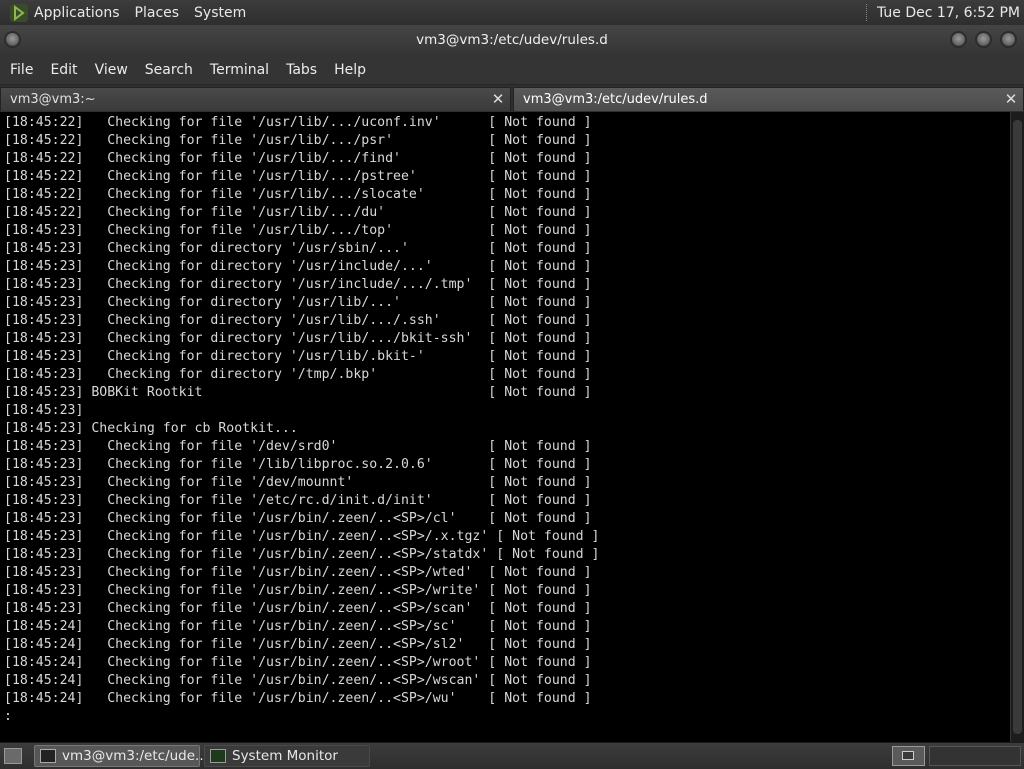  I want to click on window-titlebar: vm3@vm3:/etc/udev/rules.d, so click(512, 40).